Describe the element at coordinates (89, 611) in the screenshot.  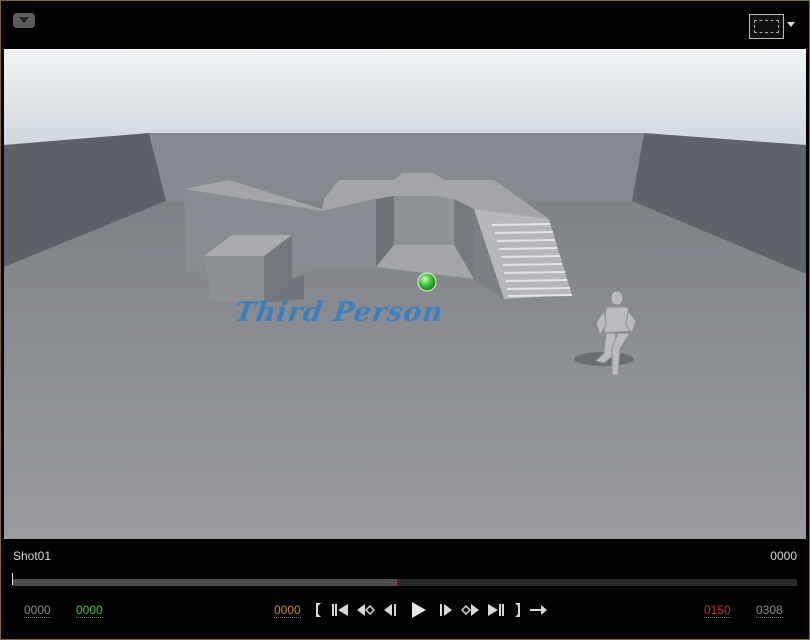
I see `in-frame-field: 0000` at that location.